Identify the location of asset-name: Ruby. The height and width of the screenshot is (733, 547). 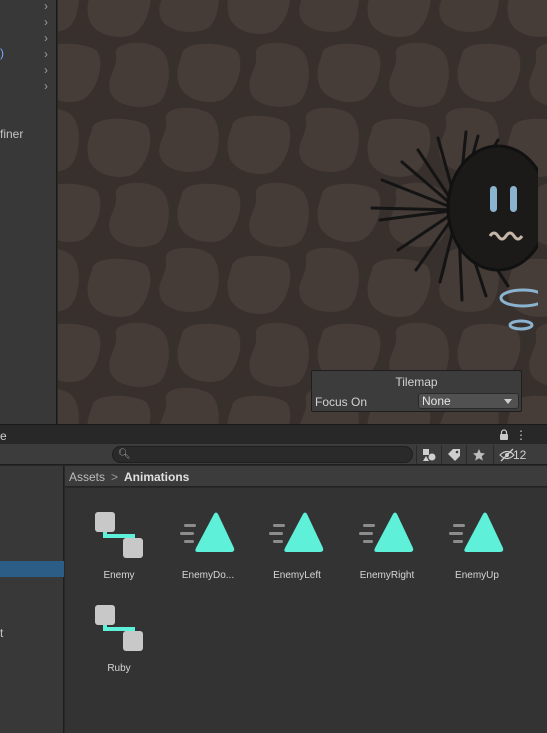
(119, 668).